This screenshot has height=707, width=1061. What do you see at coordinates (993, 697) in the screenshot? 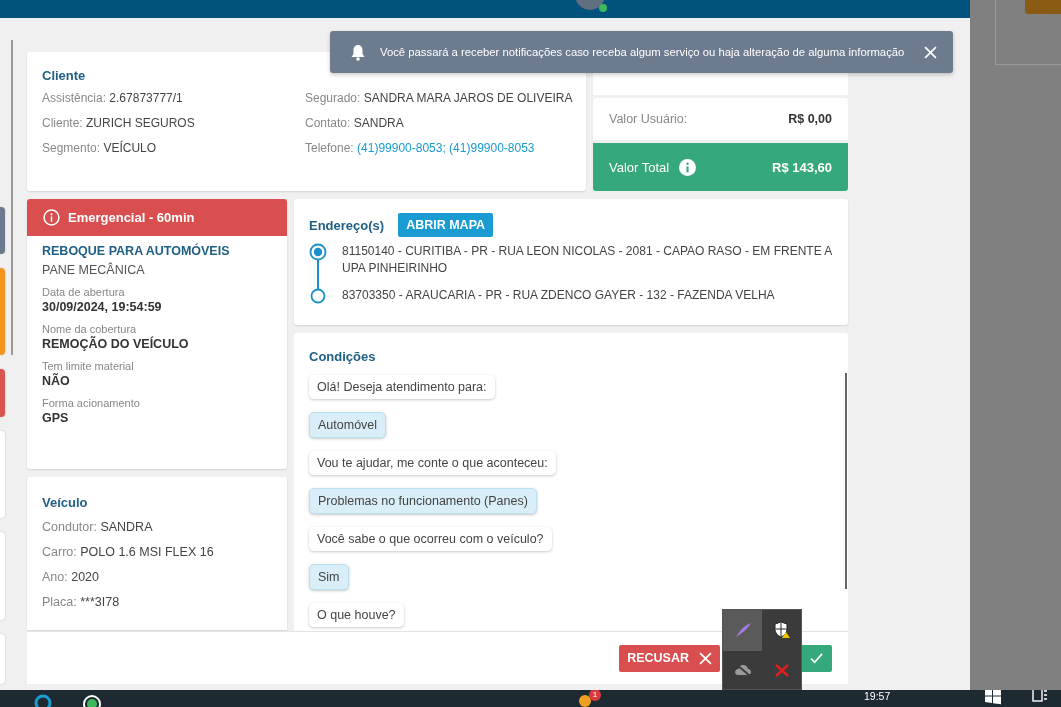
I see `windows-icon` at bounding box center [993, 697].